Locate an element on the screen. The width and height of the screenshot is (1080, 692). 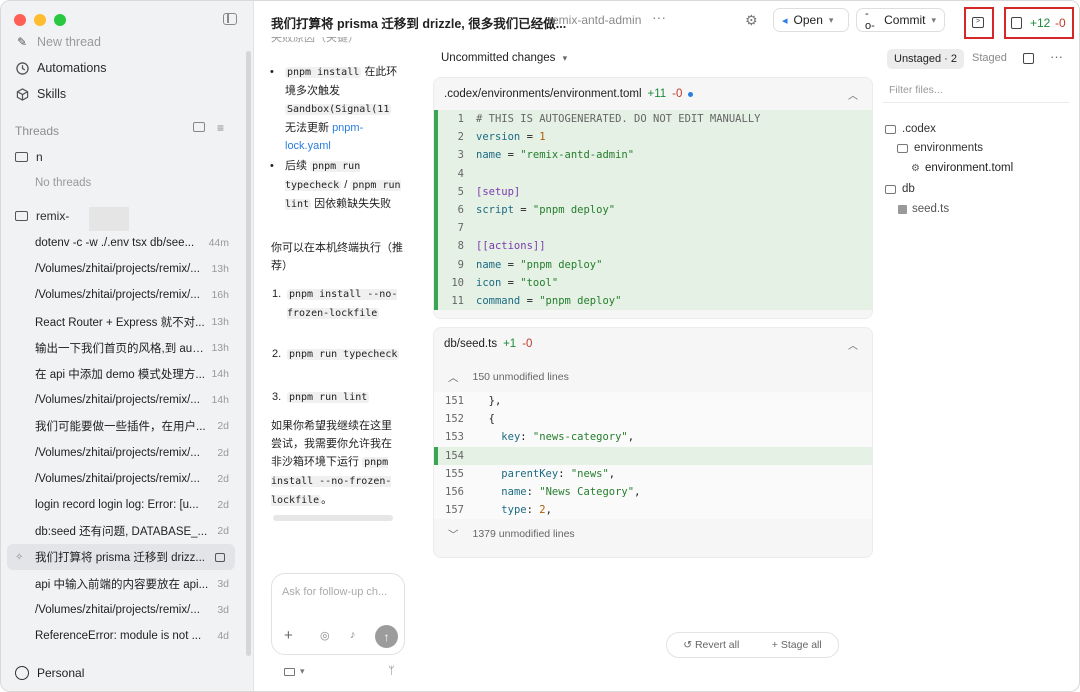
account-name: Personal is located at coordinates (61, 673).